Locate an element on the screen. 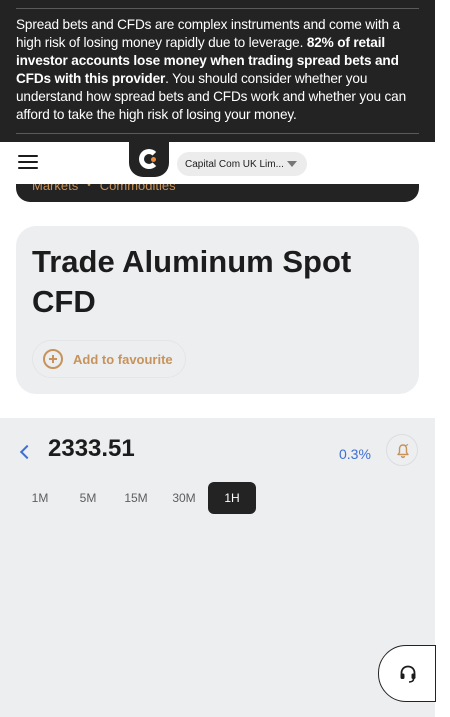 This screenshot has height=717, width=450. capital-com-logo is located at coordinates (149, 159).